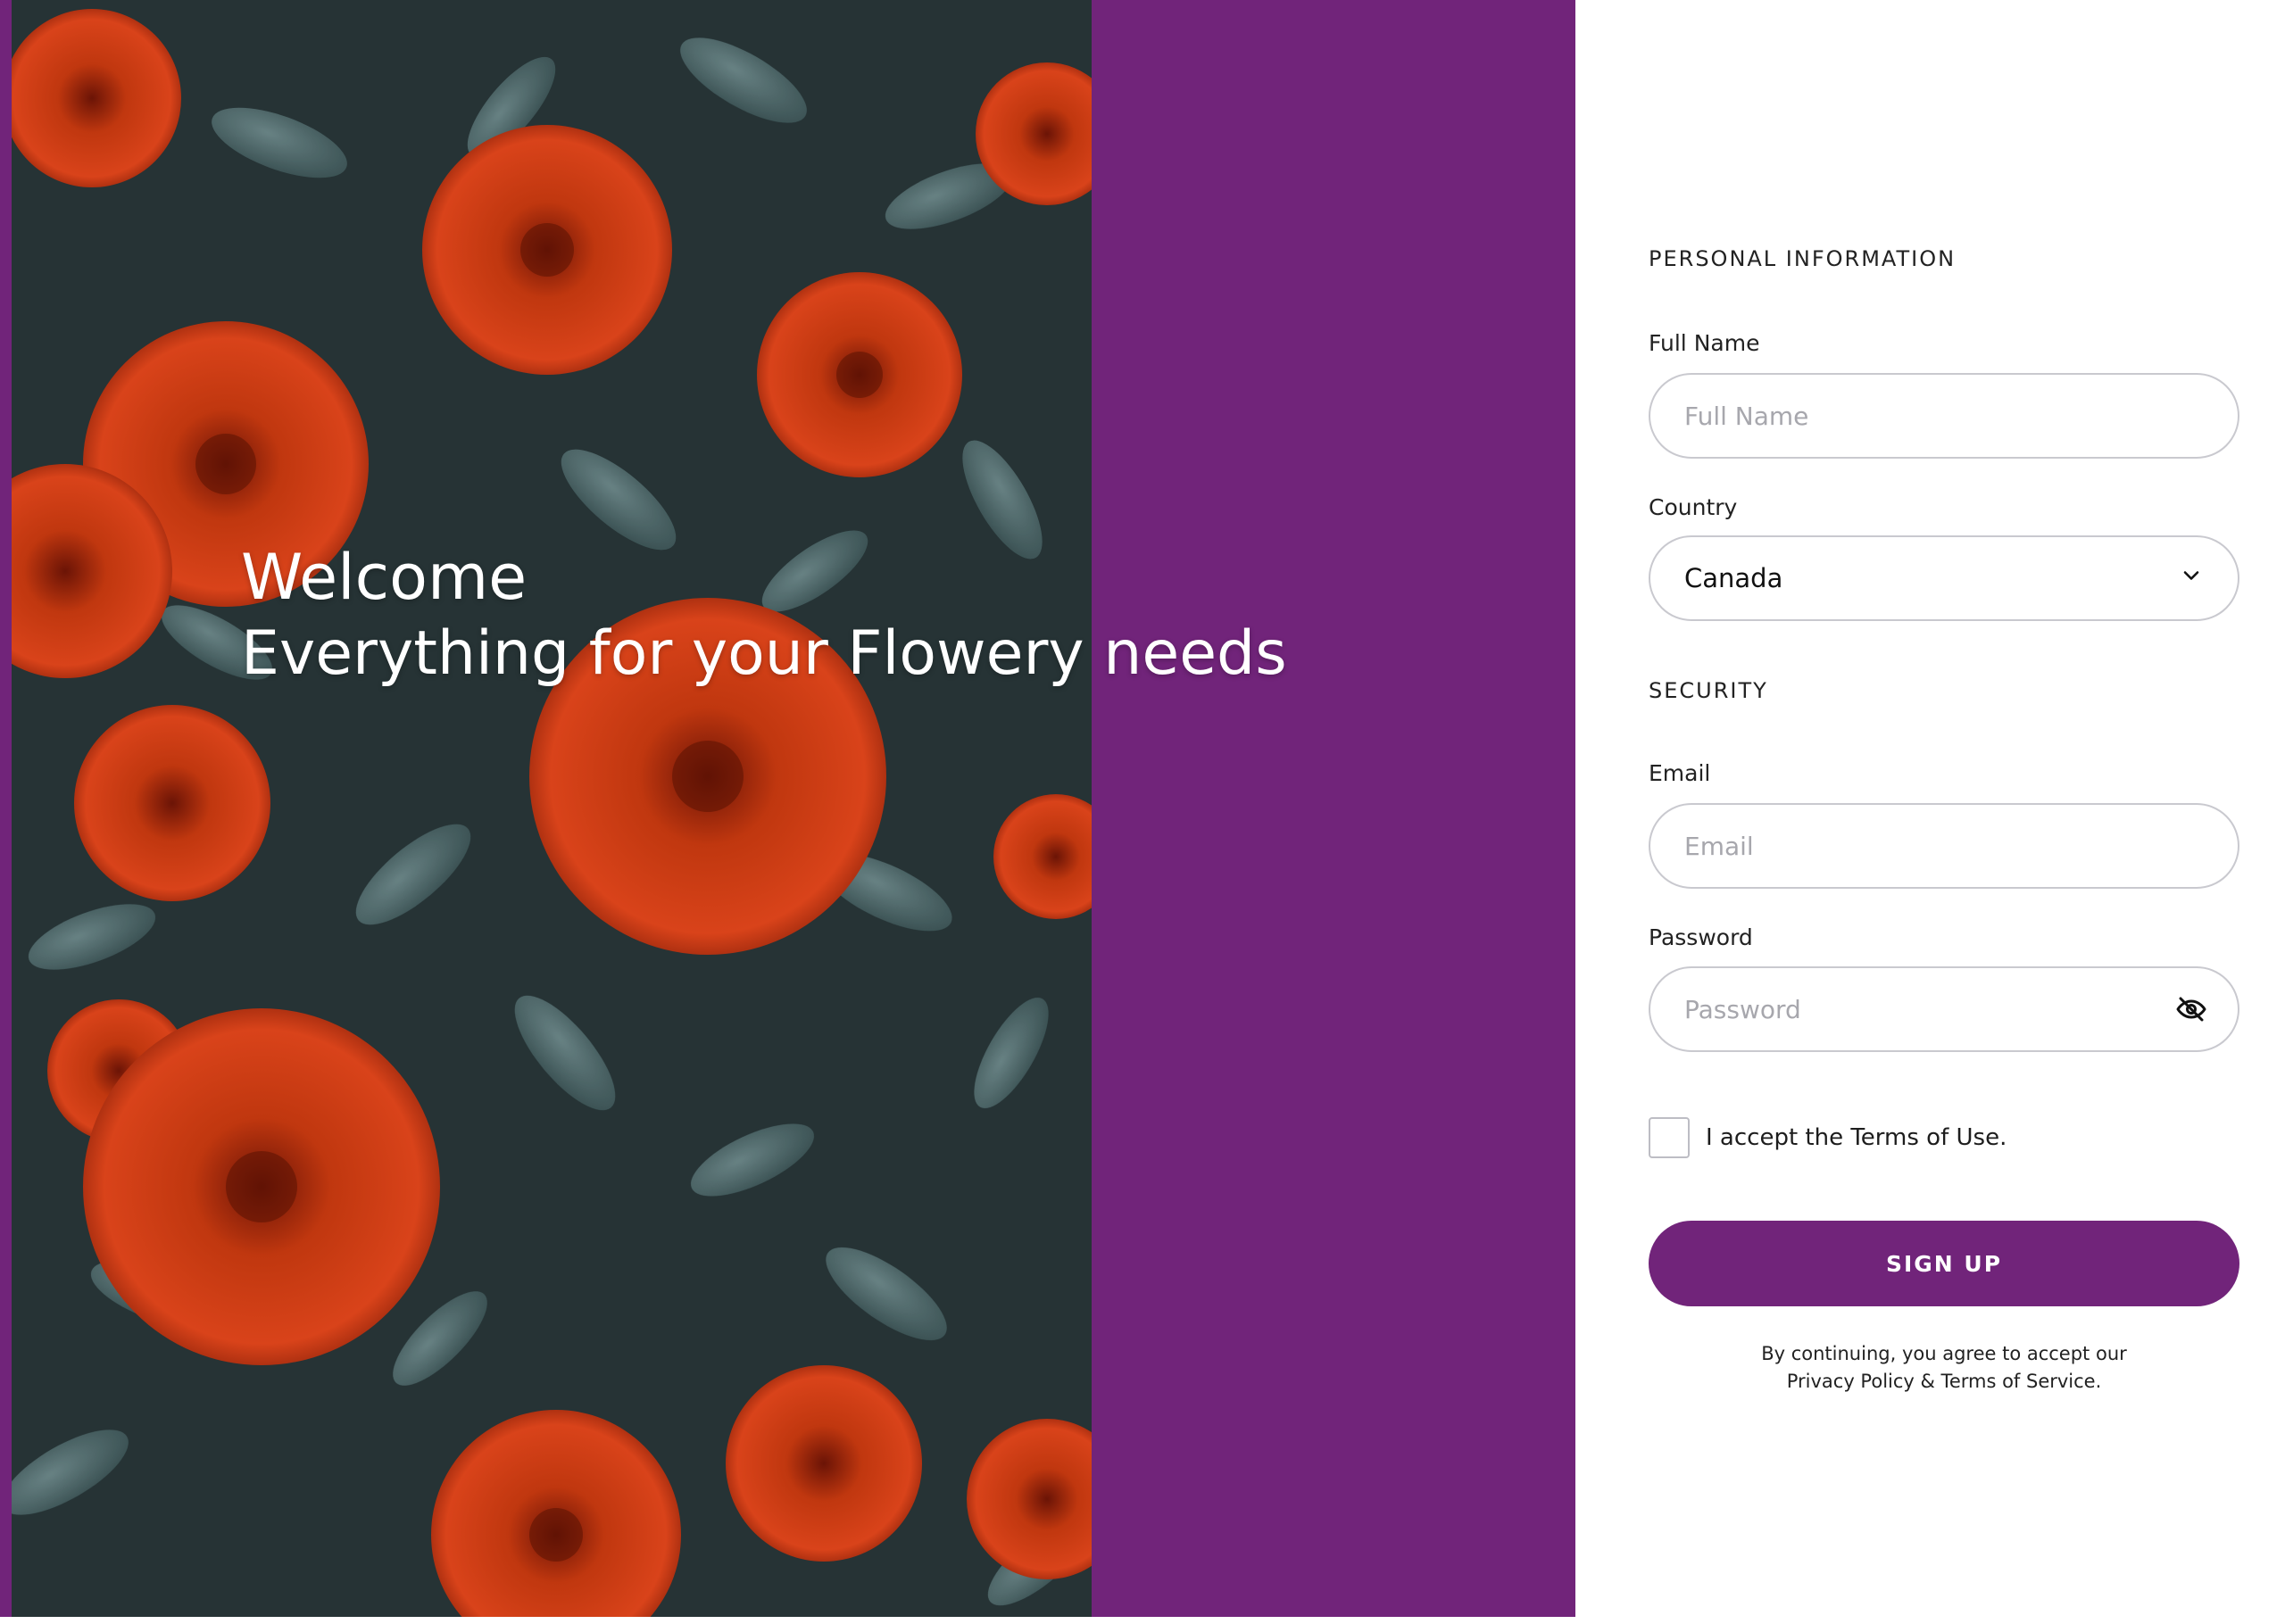 The image size is (2285, 1624). I want to click on bottom-edge, so click(1142, 1620).